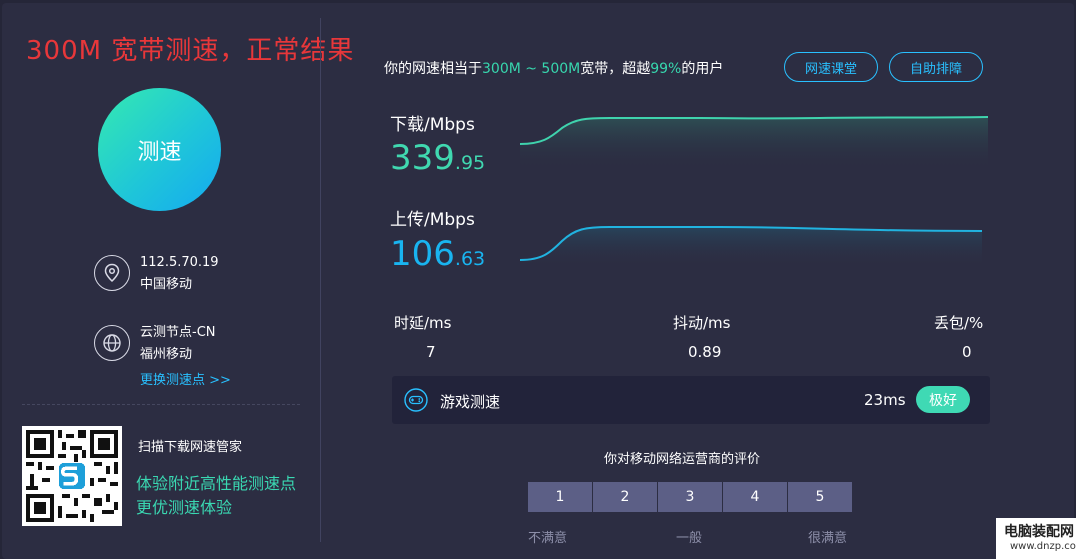 The image size is (1076, 559). Describe the element at coordinates (470, 259) in the screenshot. I see `upload-value-dec: .63` at that location.